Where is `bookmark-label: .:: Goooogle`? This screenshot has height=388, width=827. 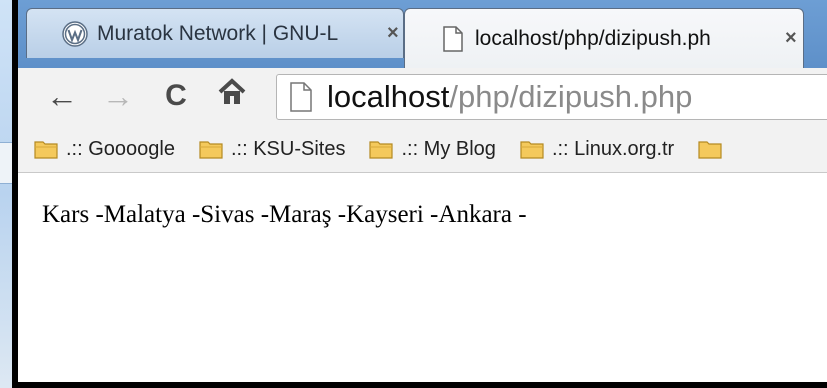 bookmark-label: .:: Goooogle is located at coordinates (120, 148).